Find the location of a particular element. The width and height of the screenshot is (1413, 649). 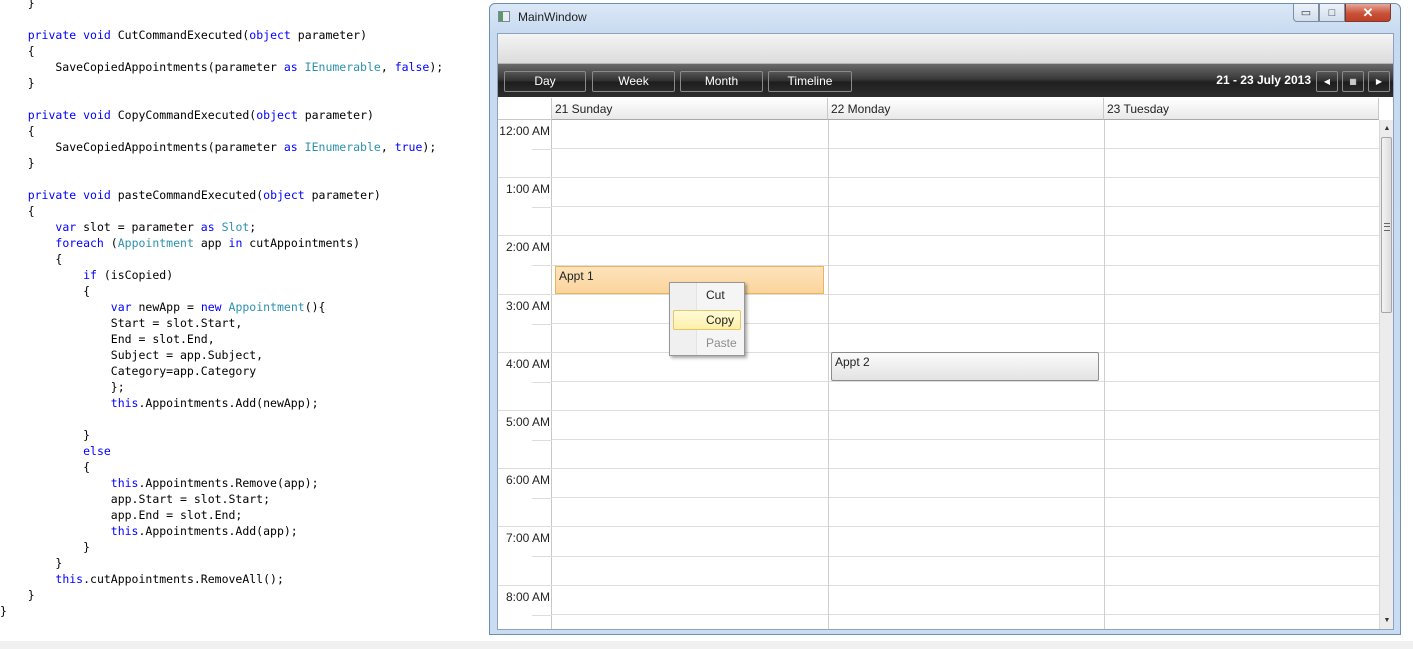

maximize-icon: □ is located at coordinates (1332, 12).